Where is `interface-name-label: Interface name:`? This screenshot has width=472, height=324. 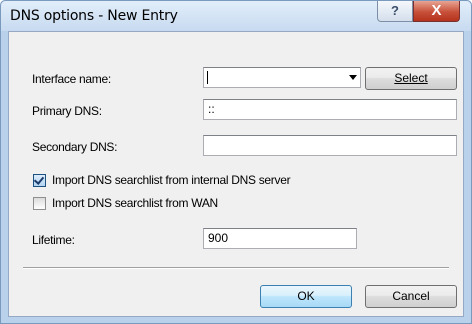
interface-name-label: Interface name: is located at coordinates (71, 79).